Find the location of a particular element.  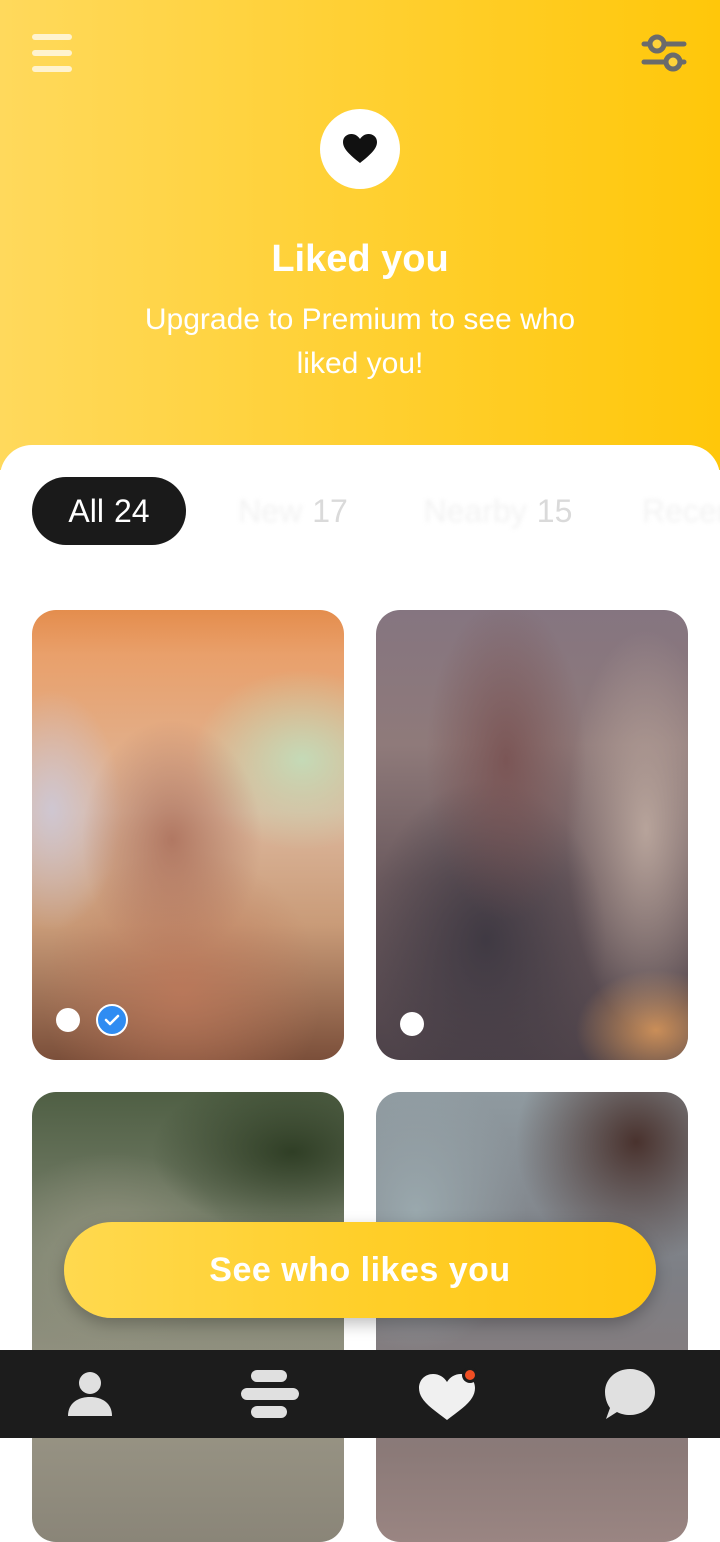

tab-count: 17 is located at coordinates (330, 510).